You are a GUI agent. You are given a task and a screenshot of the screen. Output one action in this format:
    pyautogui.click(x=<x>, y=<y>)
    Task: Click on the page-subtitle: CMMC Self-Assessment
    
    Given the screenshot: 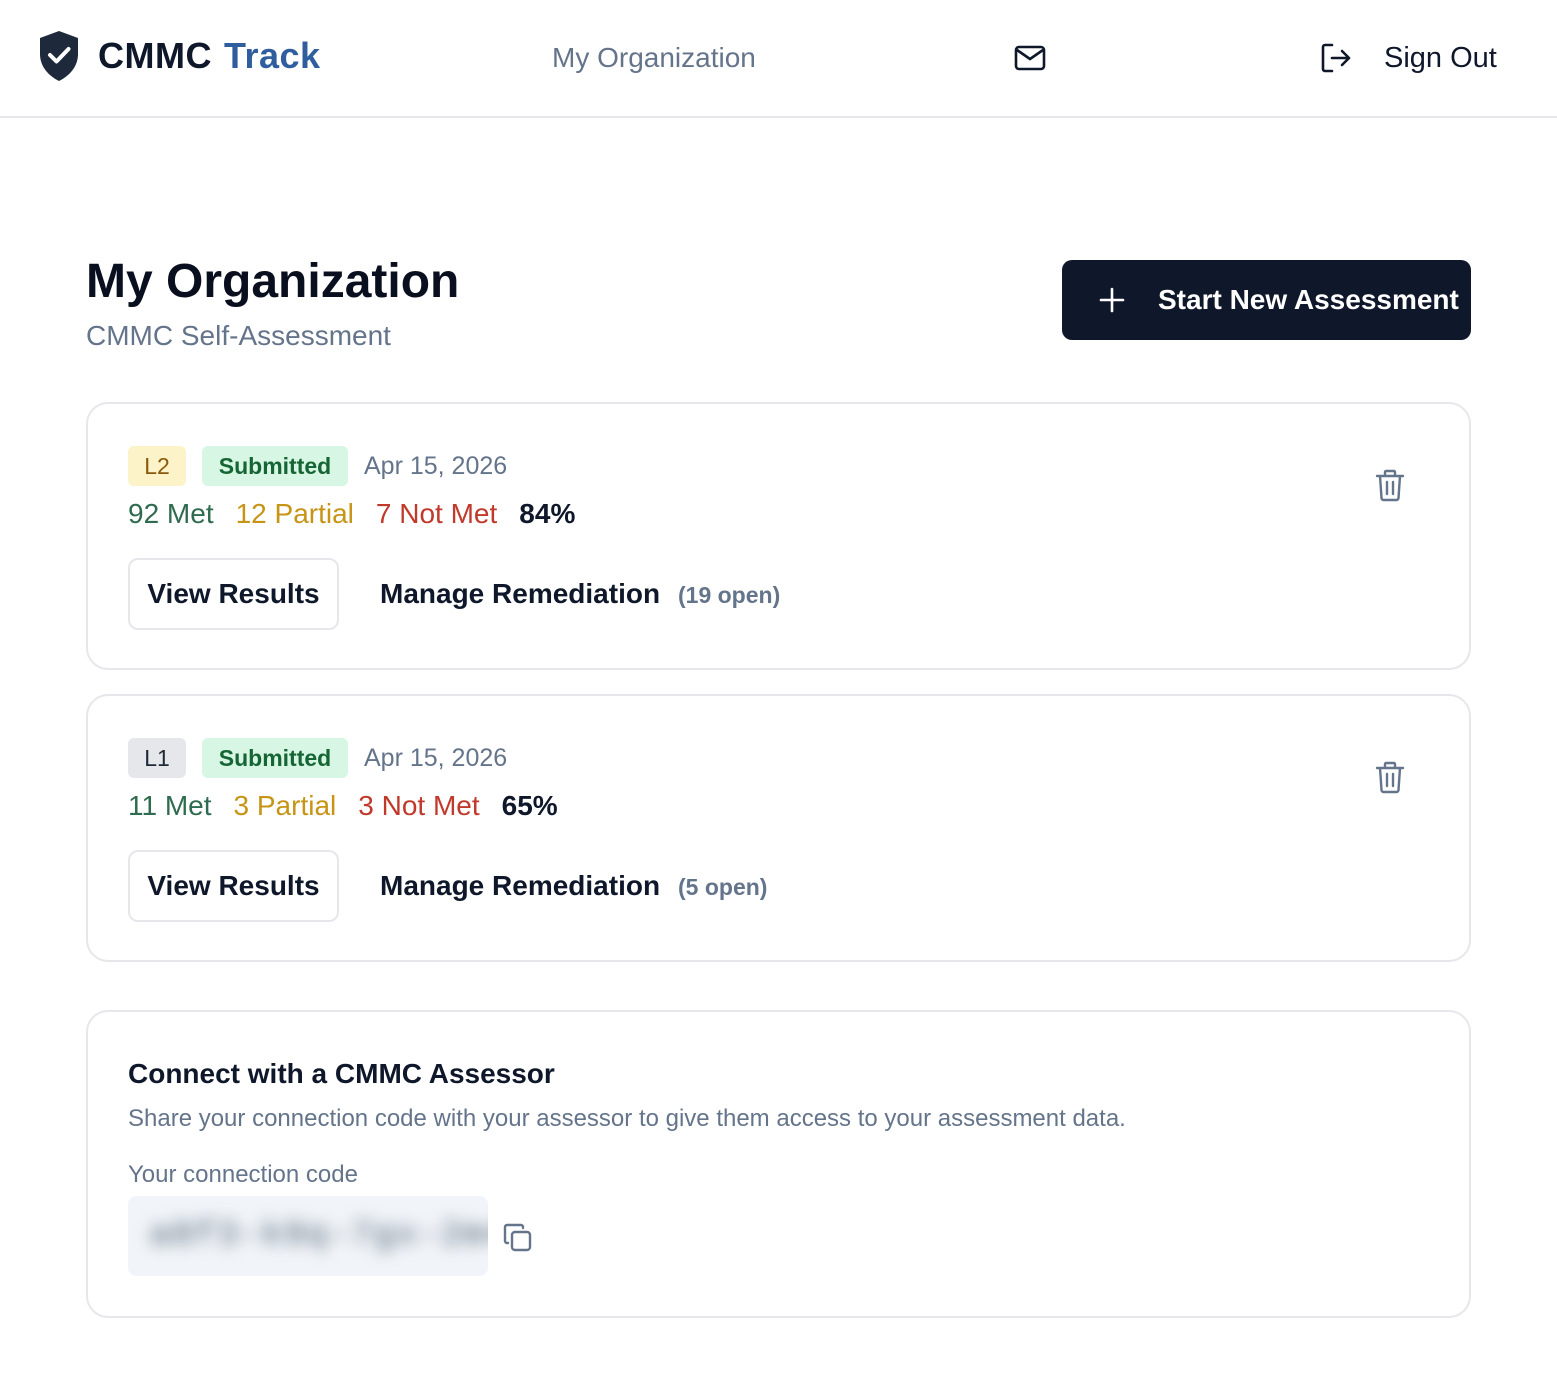 What is the action you would take?
    pyautogui.click(x=238, y=335)
    